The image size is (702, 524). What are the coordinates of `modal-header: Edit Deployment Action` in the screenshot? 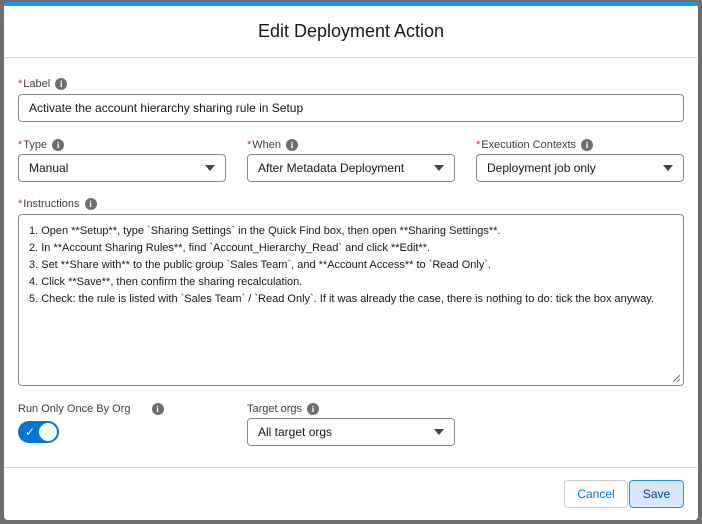 It's located at (351, 32).